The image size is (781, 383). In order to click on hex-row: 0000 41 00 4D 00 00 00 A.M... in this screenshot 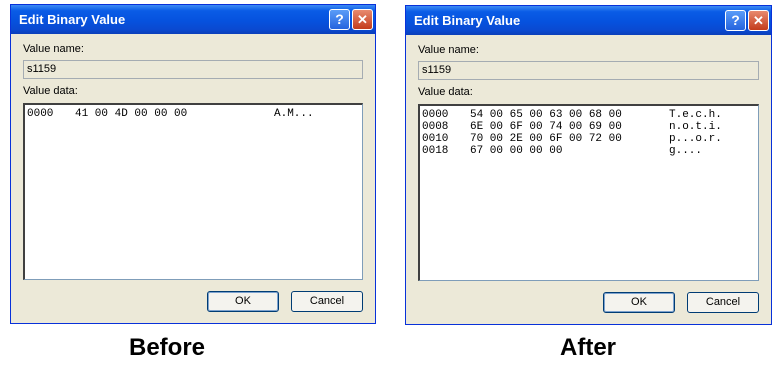, I will do `click(193, 114)`.